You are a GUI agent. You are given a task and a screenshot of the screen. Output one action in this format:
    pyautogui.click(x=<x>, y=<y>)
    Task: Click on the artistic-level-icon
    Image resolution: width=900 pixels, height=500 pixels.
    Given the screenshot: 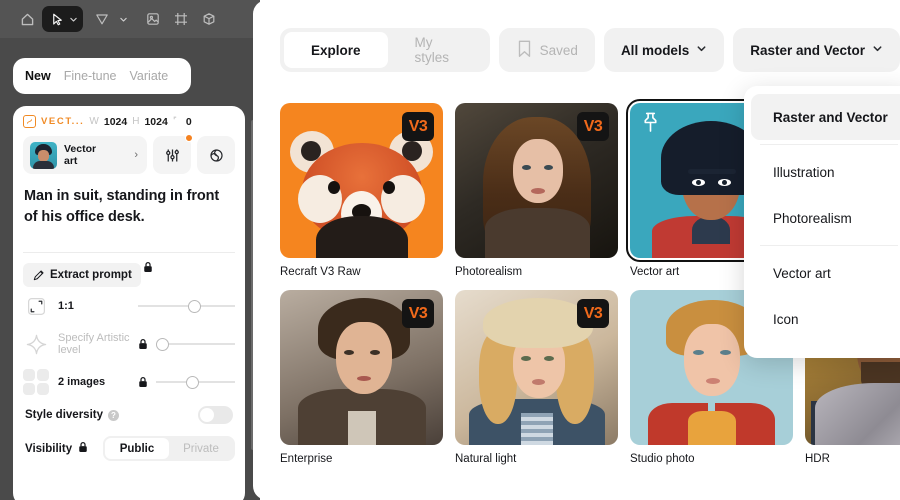 What is the action you would take?
    pyautogui.click(x=36, y=344)
    